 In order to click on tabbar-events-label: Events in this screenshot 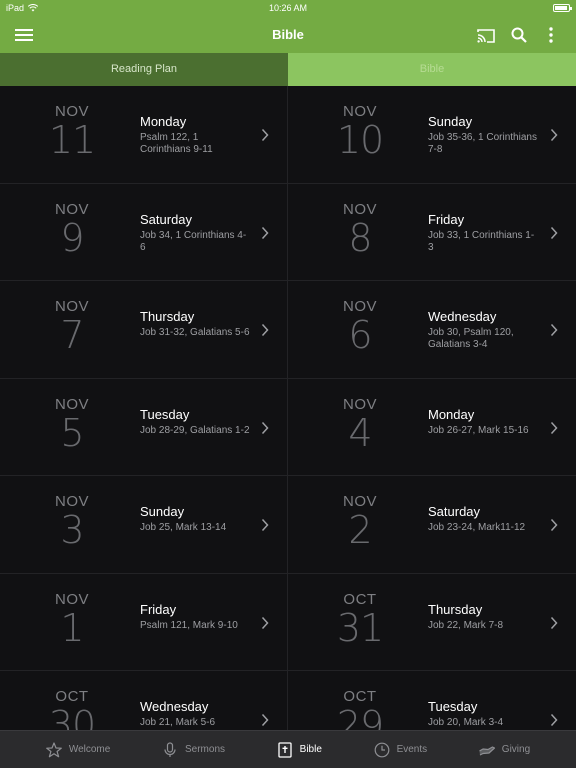, I will do `click(412, 749)`.